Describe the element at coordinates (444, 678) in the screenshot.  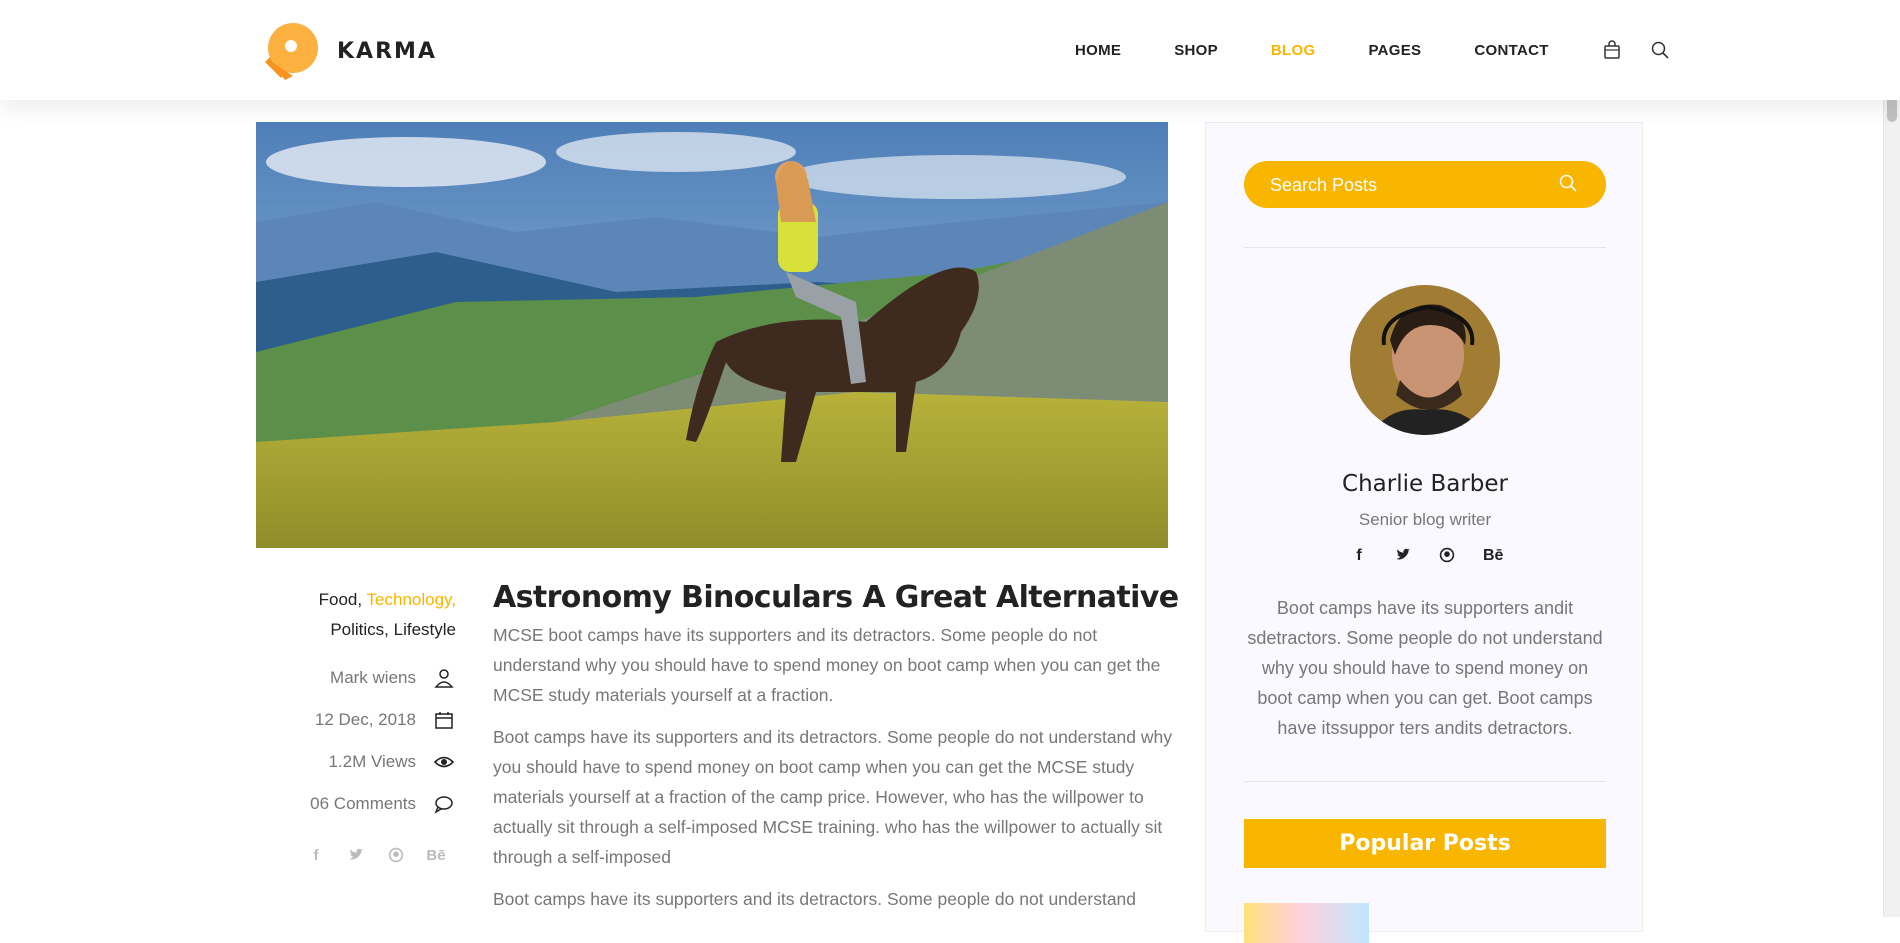
I see `user-icon` at that location.